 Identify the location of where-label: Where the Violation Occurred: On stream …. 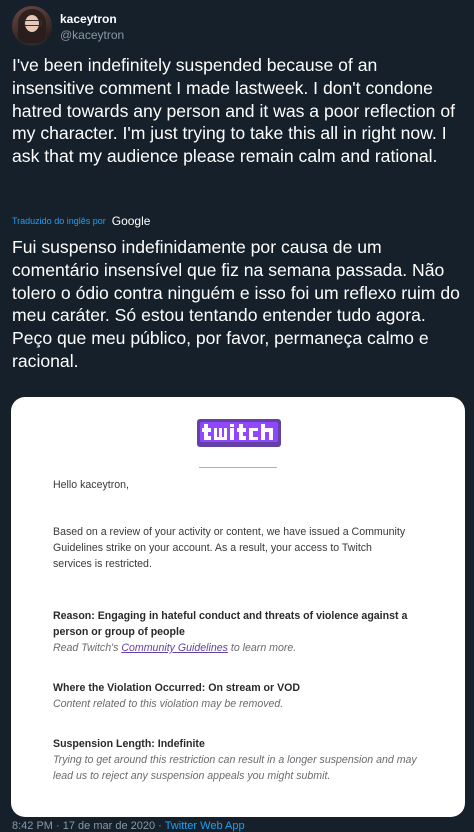
(177, 688).